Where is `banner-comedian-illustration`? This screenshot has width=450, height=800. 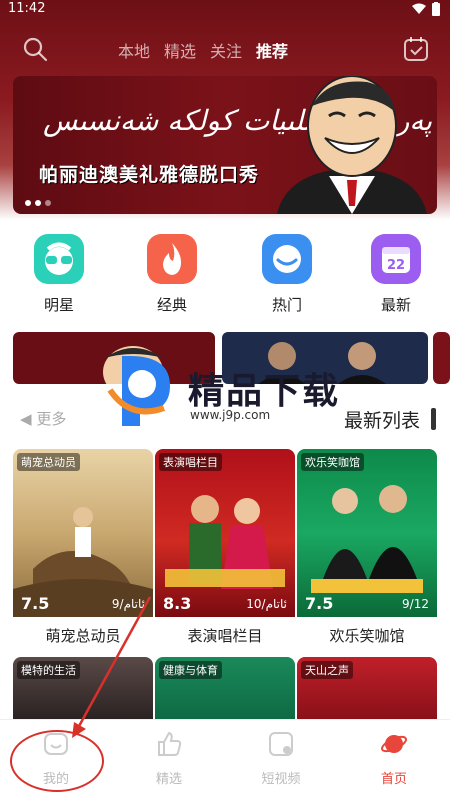 banner-comedian-illustration is located at coordinates (352, 145).